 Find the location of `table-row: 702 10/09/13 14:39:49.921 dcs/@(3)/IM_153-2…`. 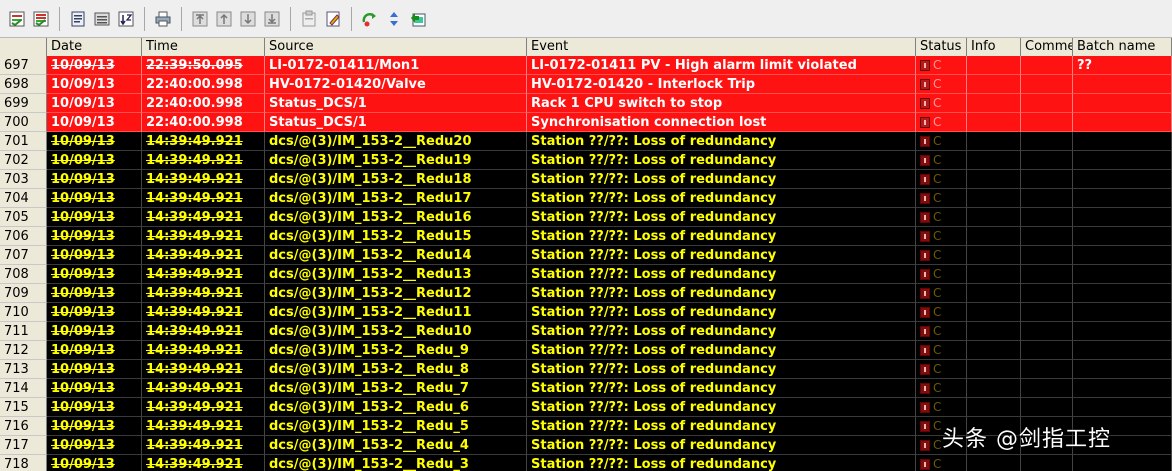

table-row: 702 10/09/13 14:39:49.921 dcs/@(3)/IM_153-2… is located at coordinates (586, 160).